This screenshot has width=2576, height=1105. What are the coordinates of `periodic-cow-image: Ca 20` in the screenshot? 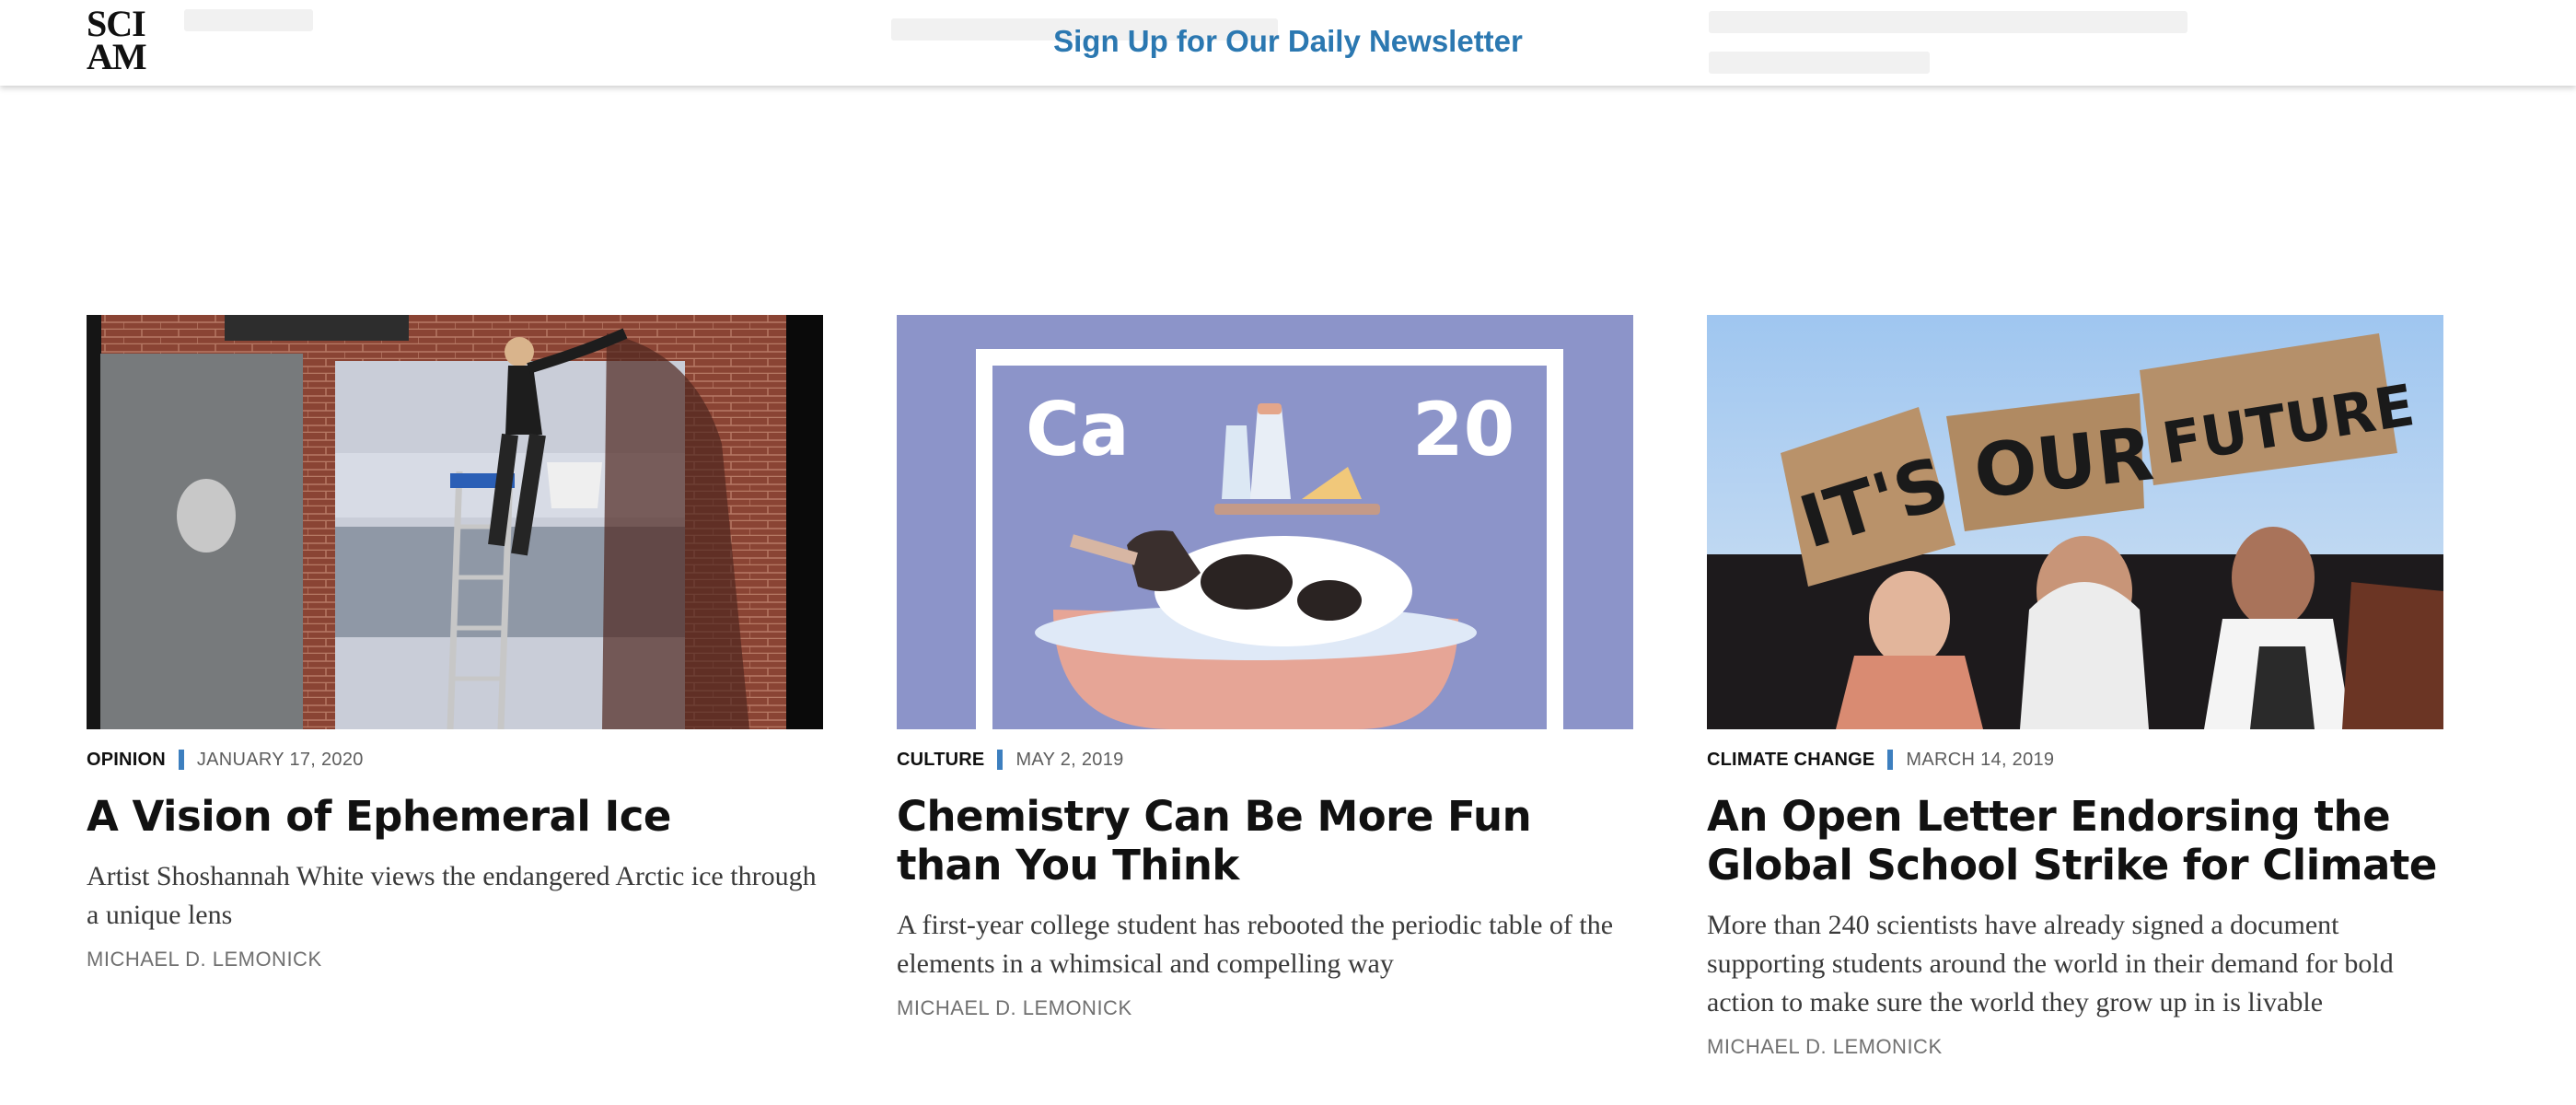 It's located at (1265, 522).